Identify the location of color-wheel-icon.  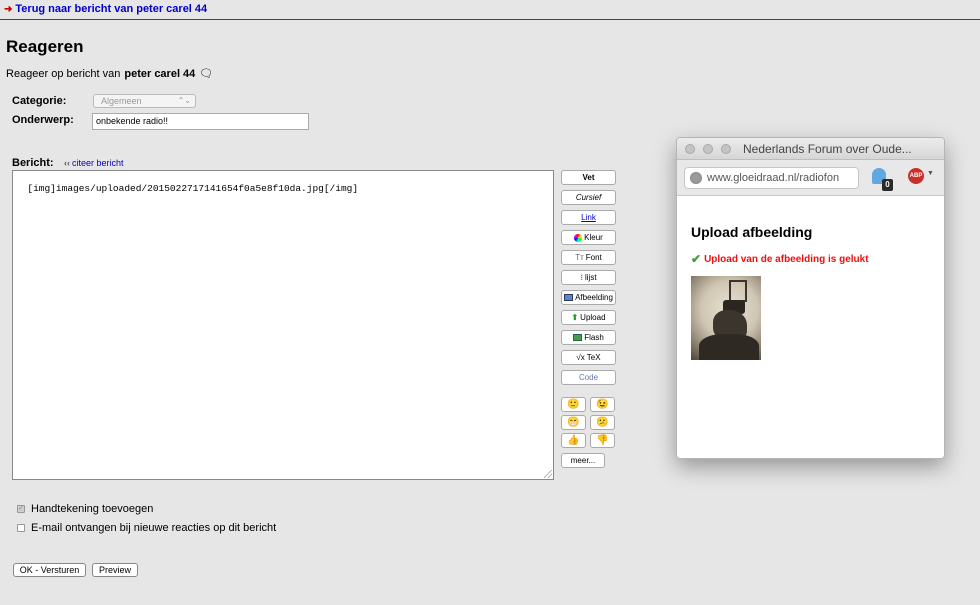
(578, 237).